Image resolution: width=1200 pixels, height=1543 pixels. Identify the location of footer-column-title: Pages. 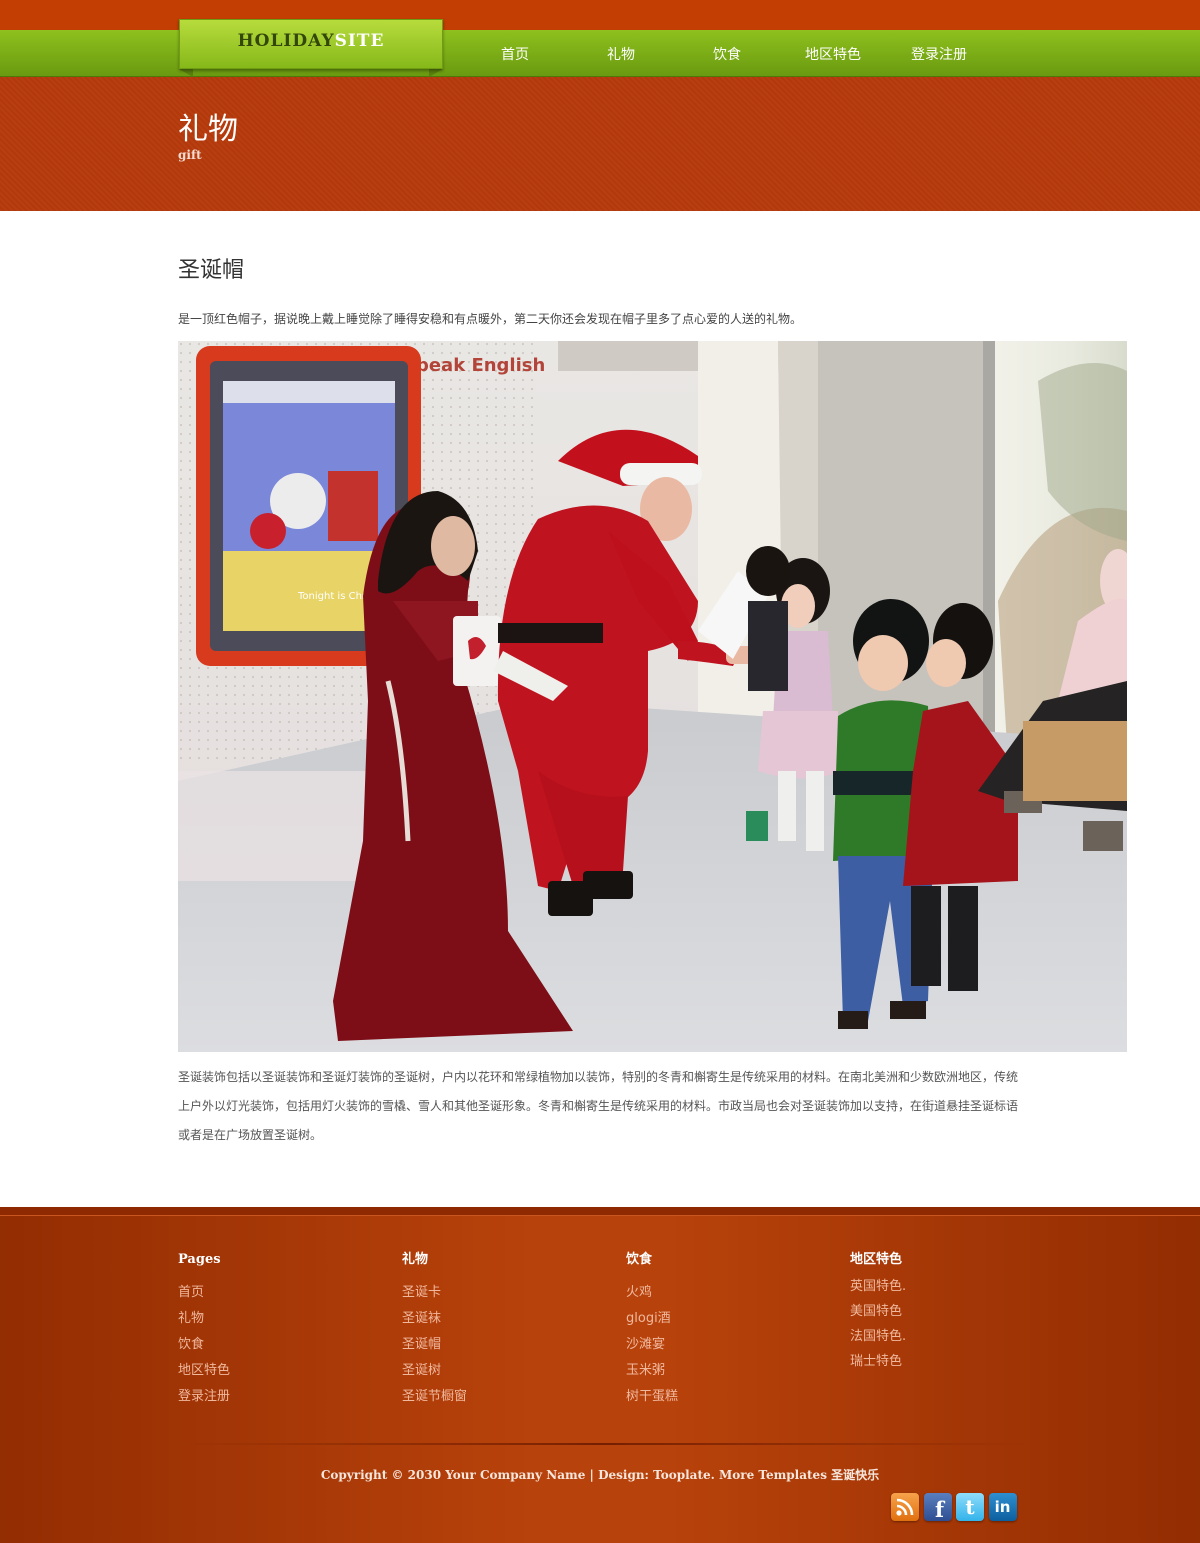
(199, 1259).